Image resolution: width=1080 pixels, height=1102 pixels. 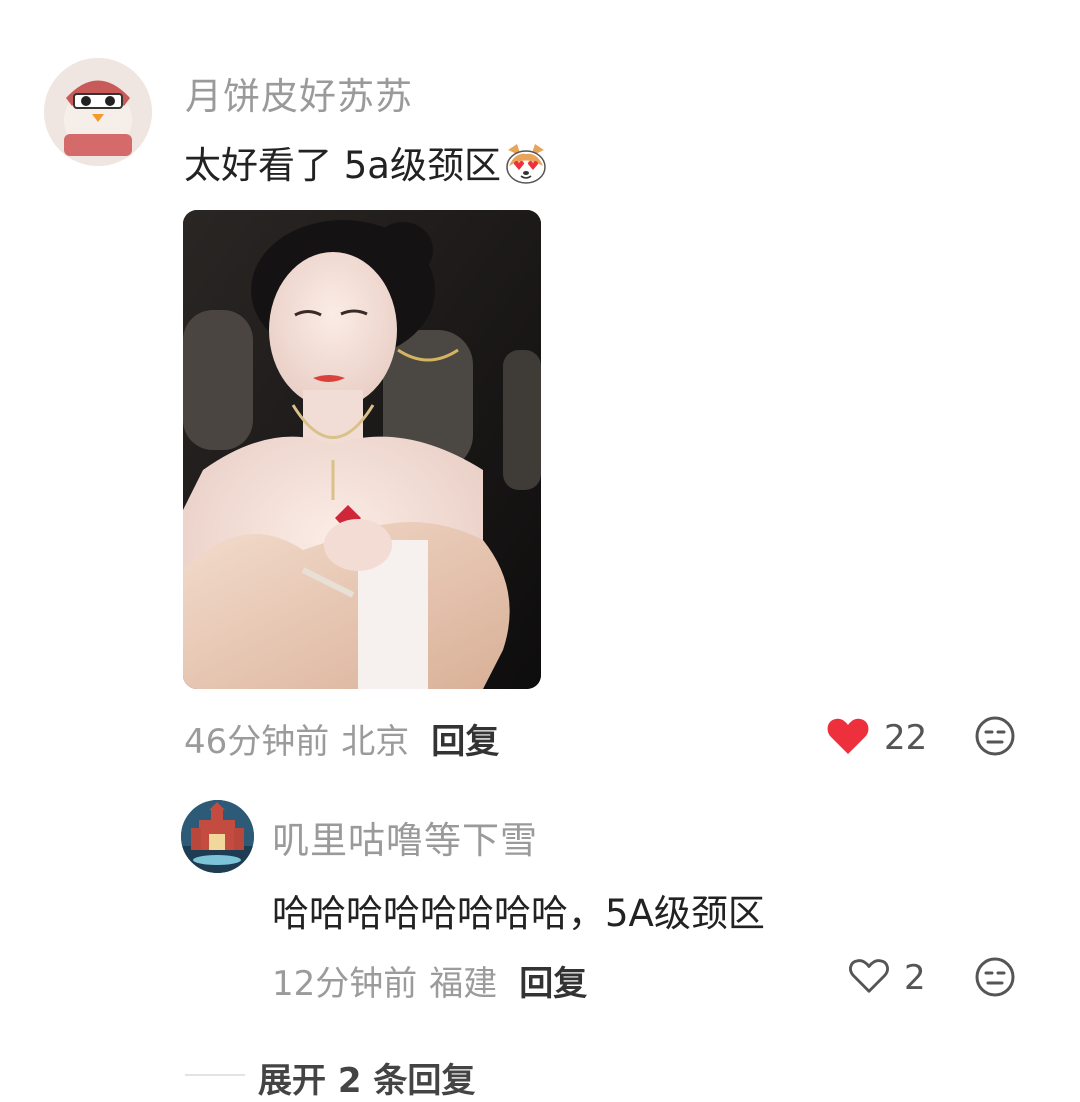 I want to click on expand-divider, so click(x=215, y=1075).